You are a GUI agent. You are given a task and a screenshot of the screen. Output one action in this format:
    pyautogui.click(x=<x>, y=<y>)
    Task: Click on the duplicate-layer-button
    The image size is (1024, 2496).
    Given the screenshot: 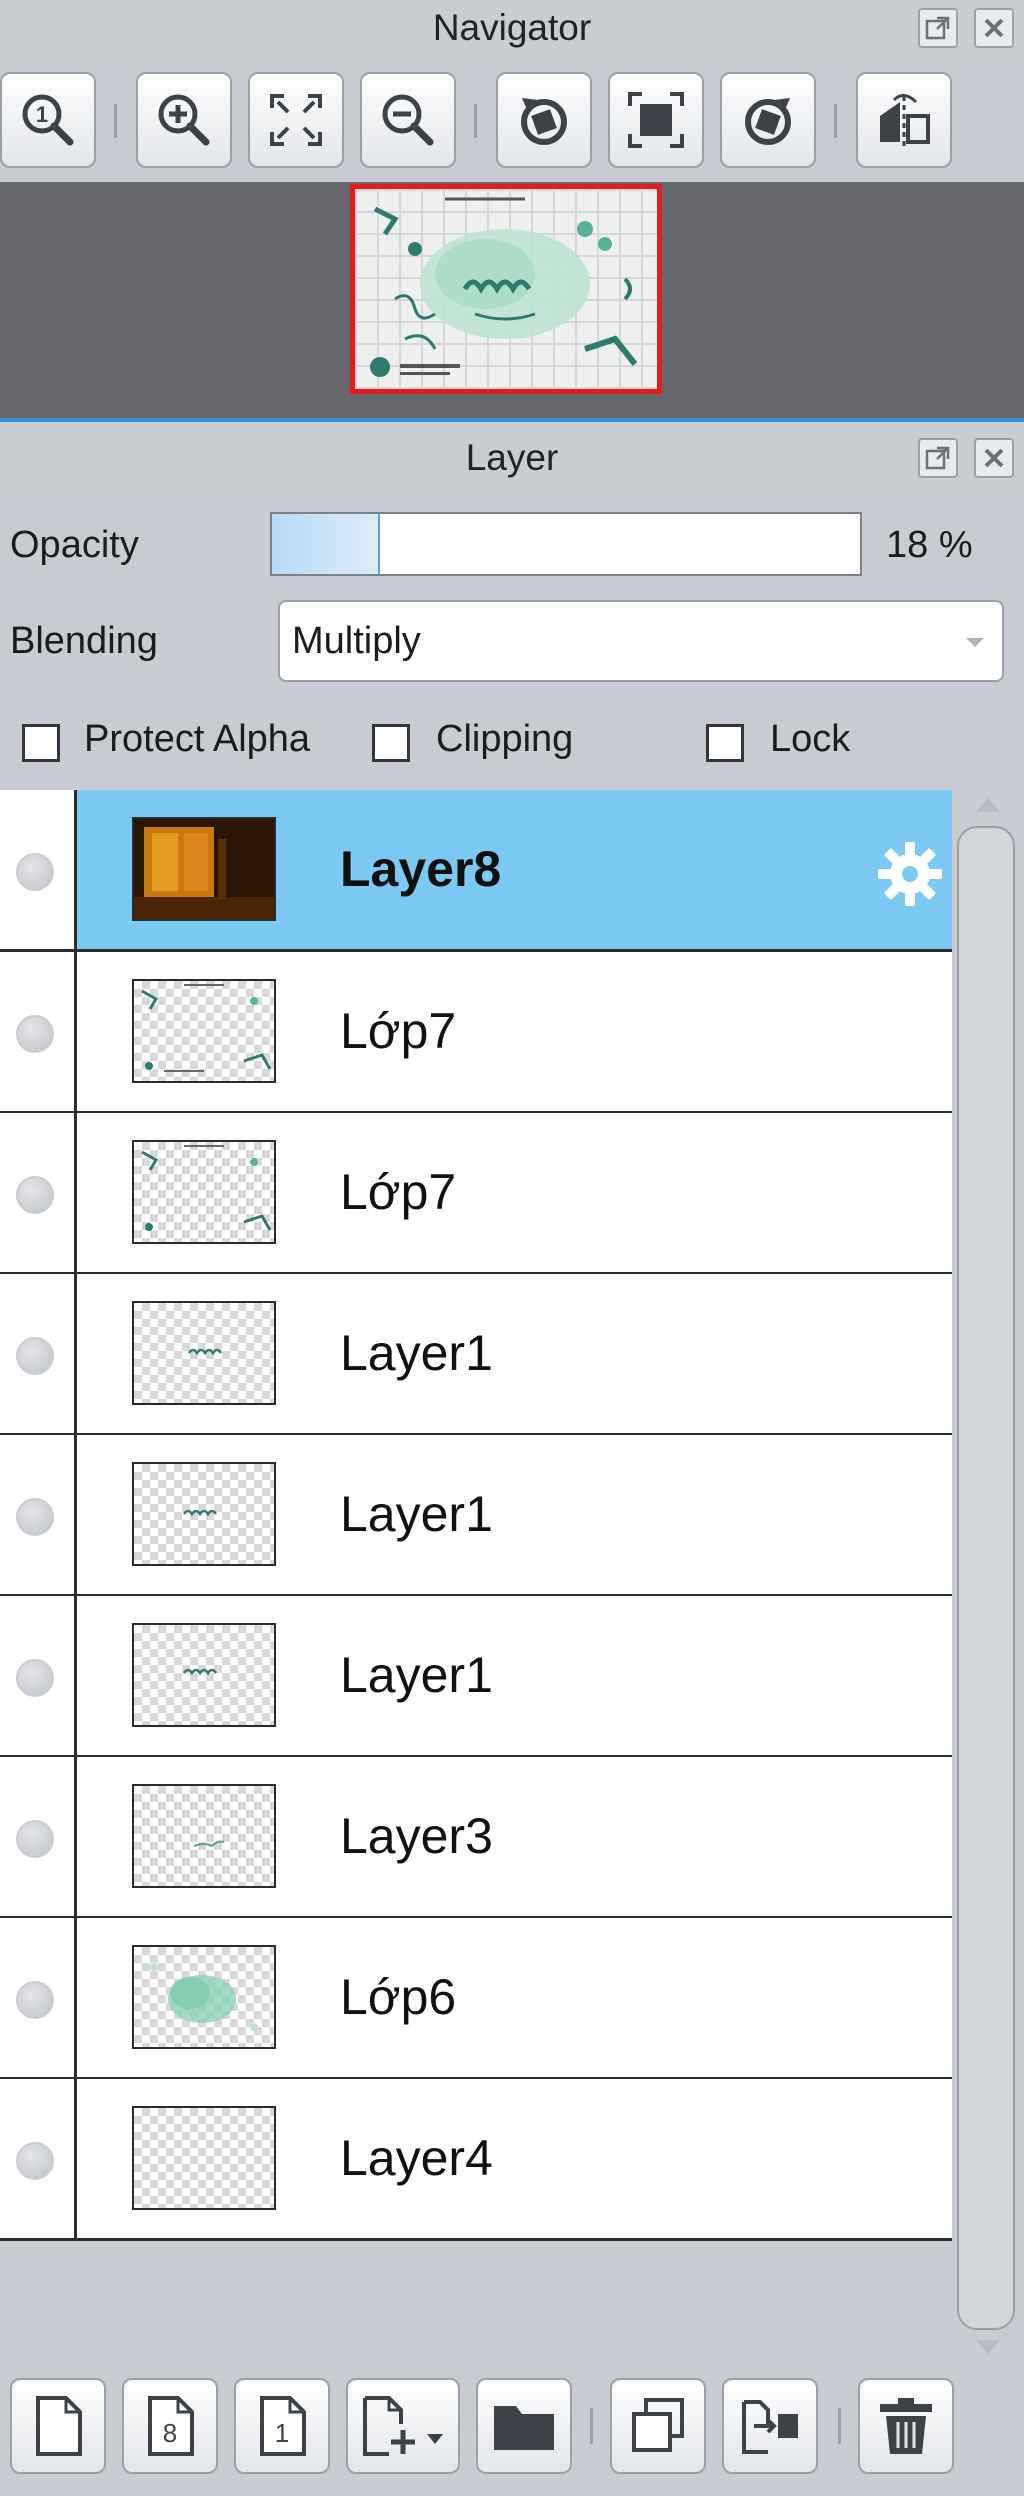 What is the action you would take?
    pyautogui.click(x=658, y=2426)
    